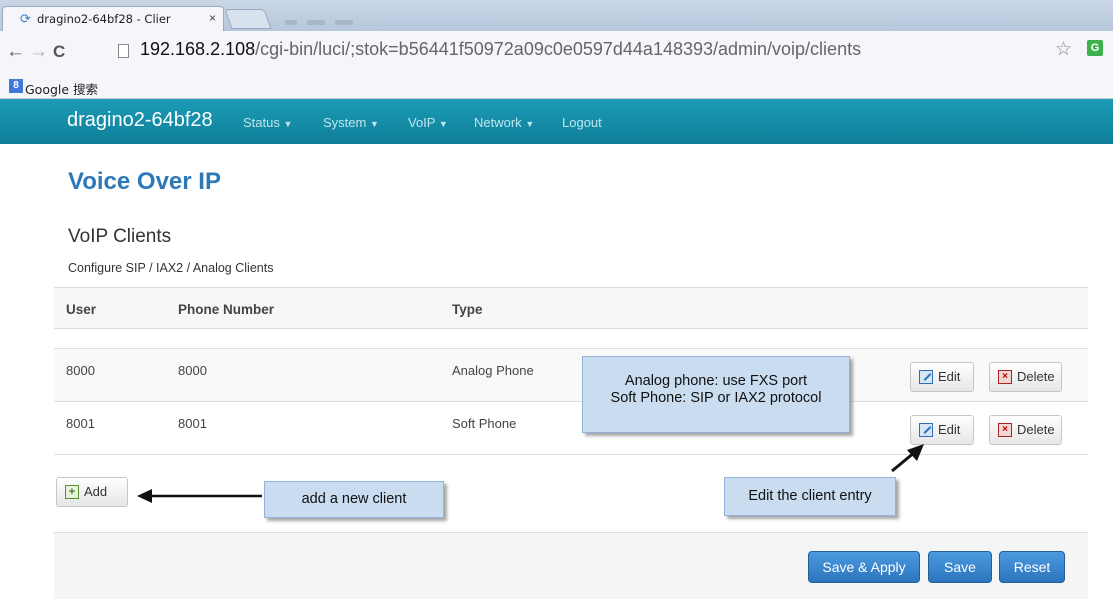  I want to click on arrow-left-icon, so click(199, 496).